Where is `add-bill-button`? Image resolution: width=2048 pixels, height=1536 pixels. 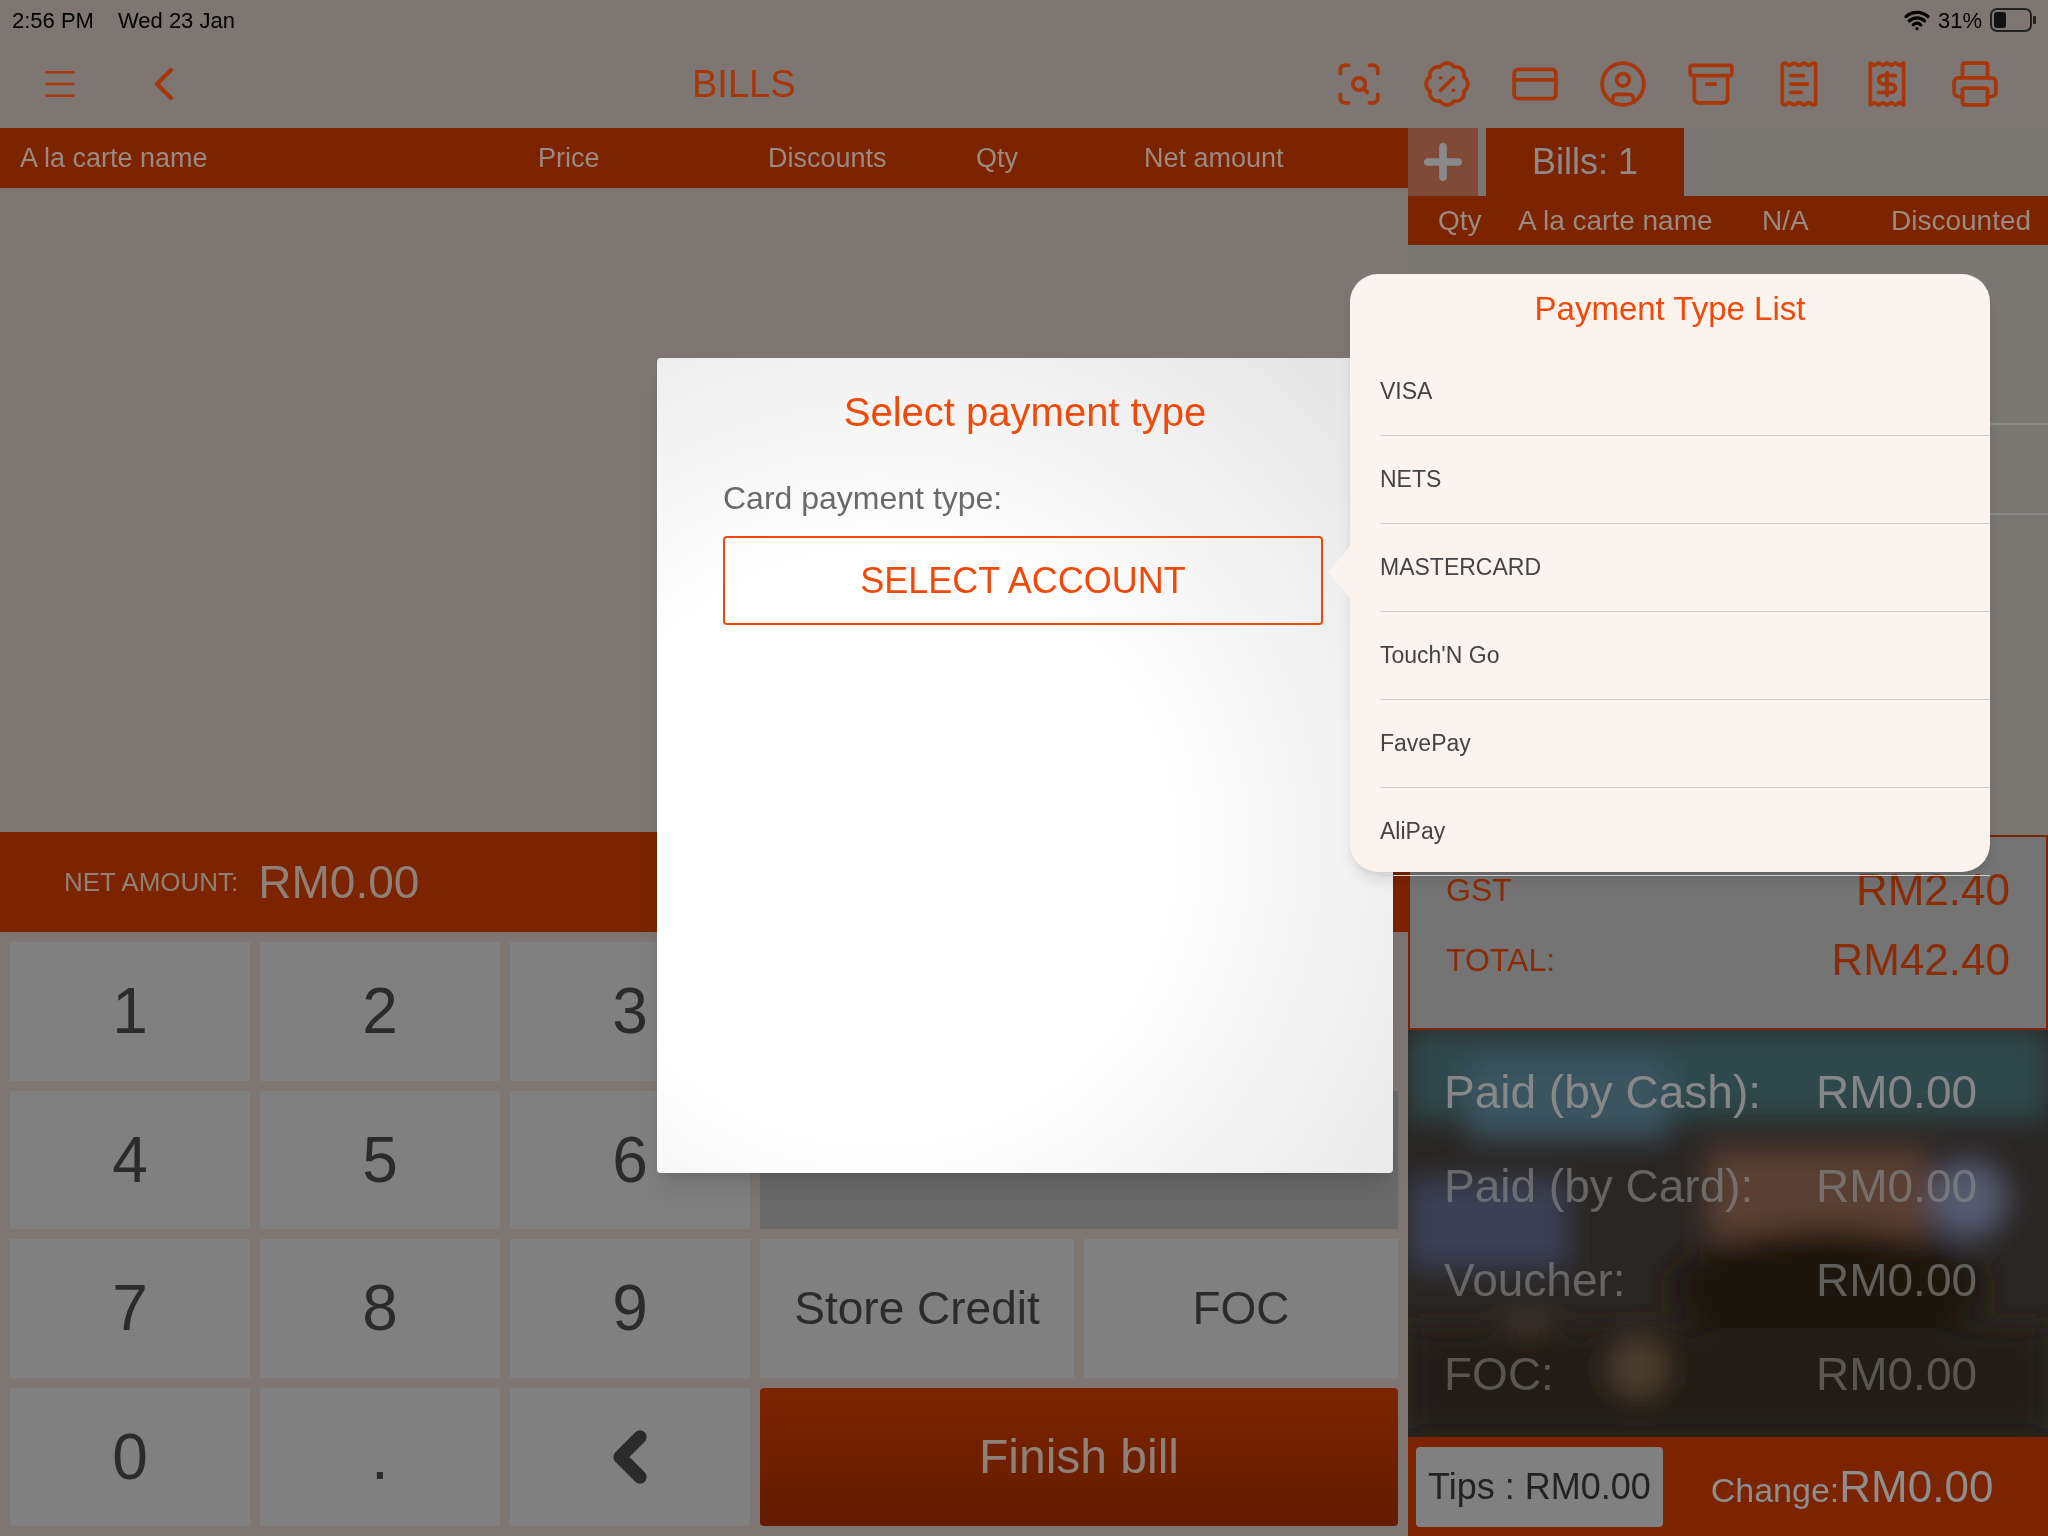 add-bill-button is located at coordinates (1443, 162).